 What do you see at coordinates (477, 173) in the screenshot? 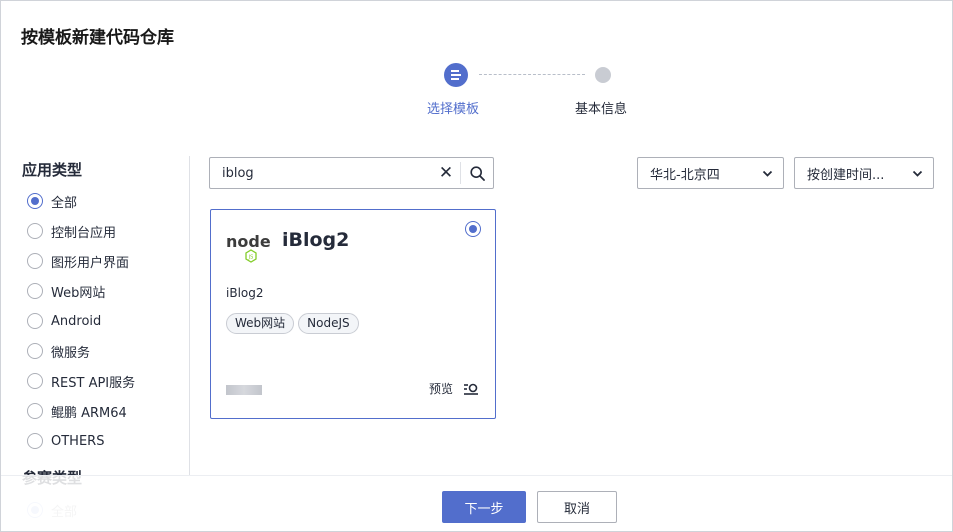
I see `search-icon` at bounding box center [477, 173].